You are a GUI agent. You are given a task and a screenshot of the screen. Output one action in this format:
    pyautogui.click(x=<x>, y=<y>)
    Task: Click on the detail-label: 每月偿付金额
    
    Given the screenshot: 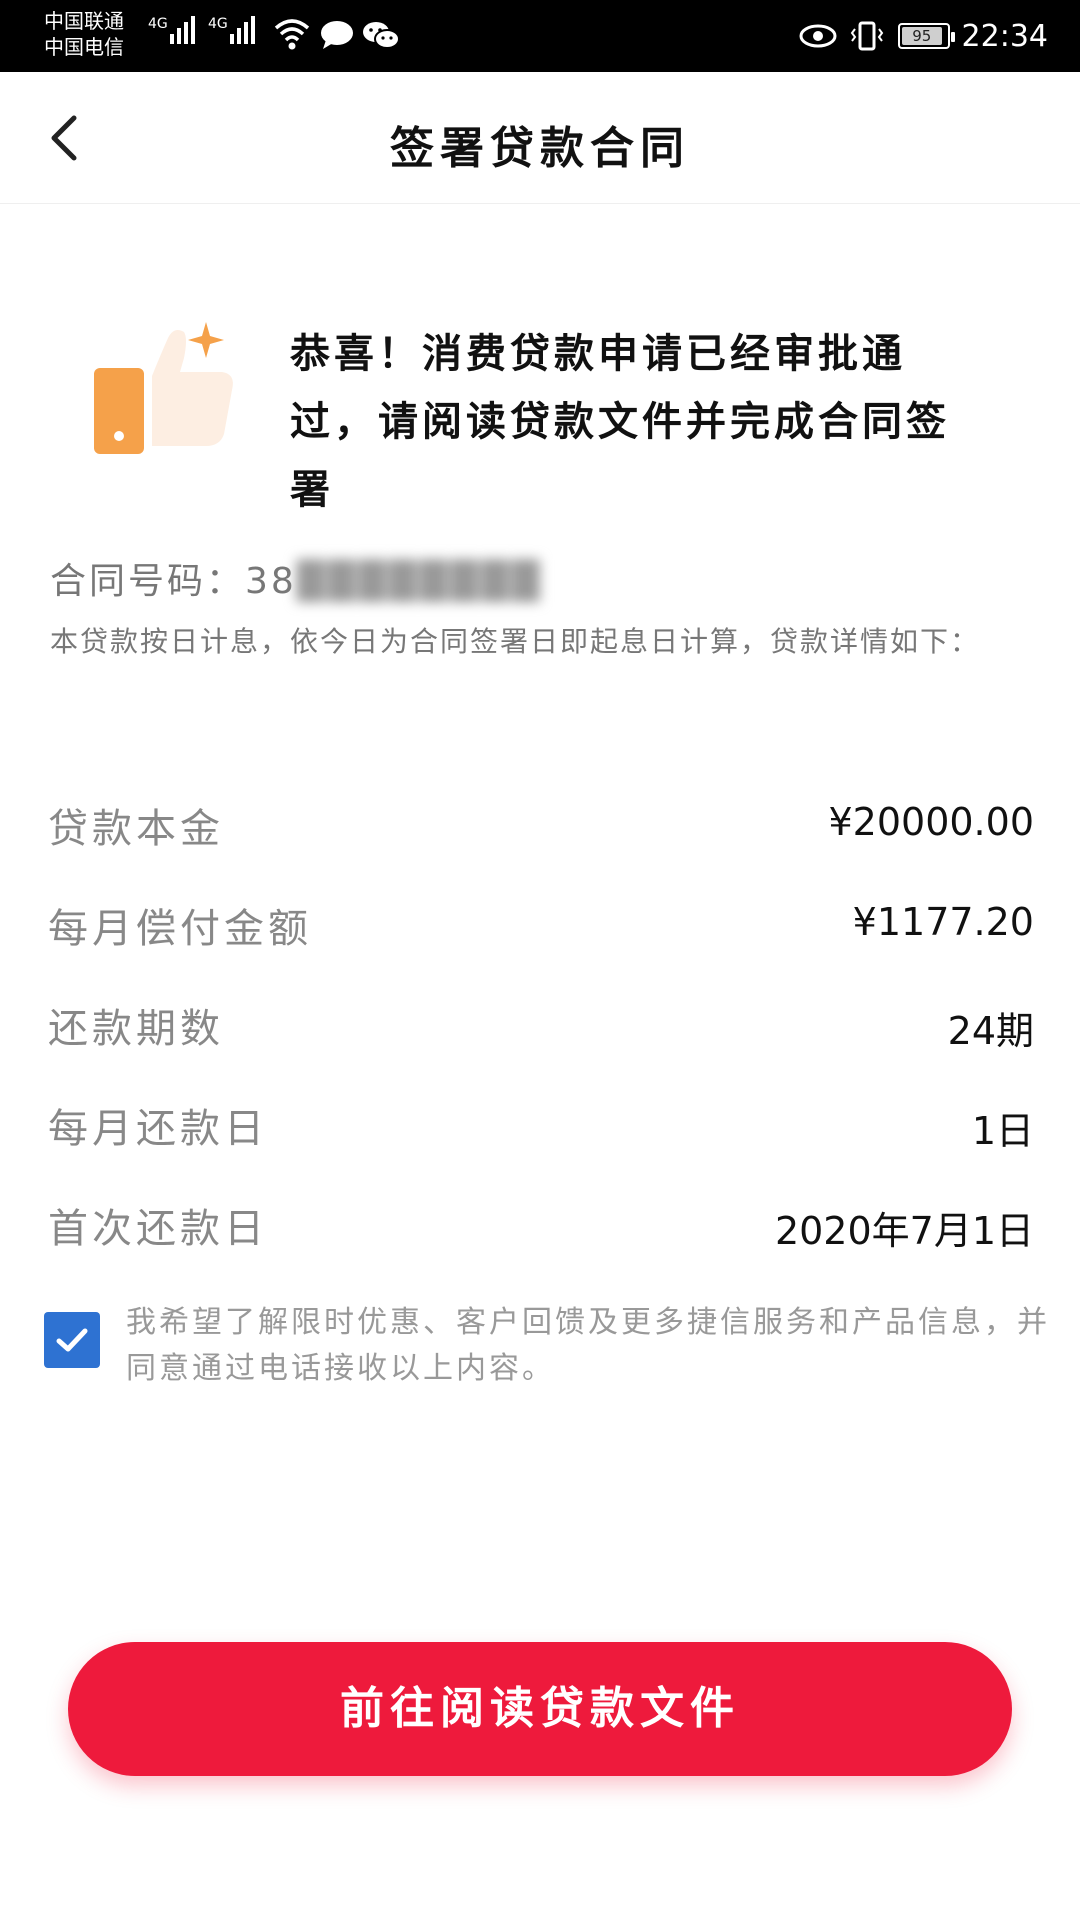 What is the action you would take?
    pyautogui.click(x=180, y=929)
    